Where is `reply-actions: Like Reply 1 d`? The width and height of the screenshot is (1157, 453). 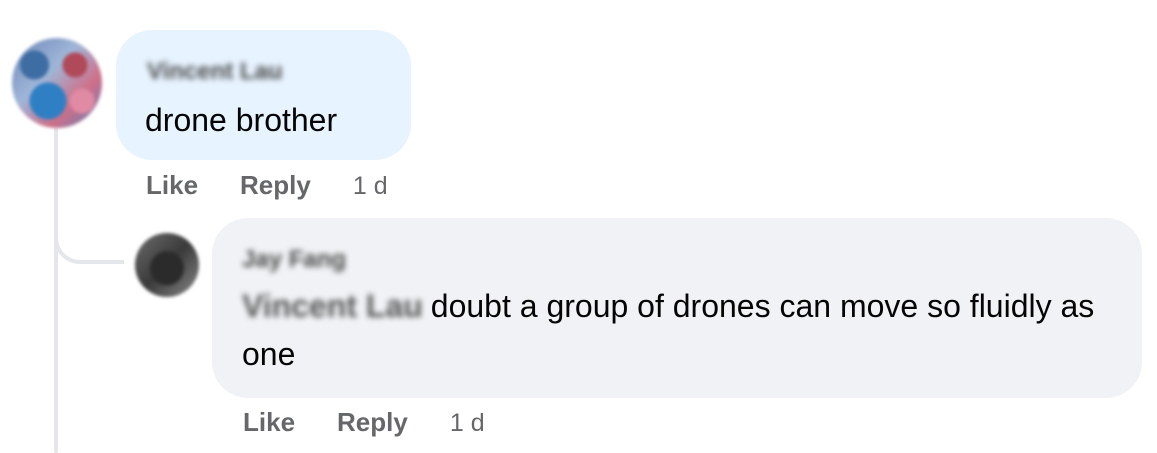 reply-actions: Like Reply 1 d is located at coordinates (364, 422).